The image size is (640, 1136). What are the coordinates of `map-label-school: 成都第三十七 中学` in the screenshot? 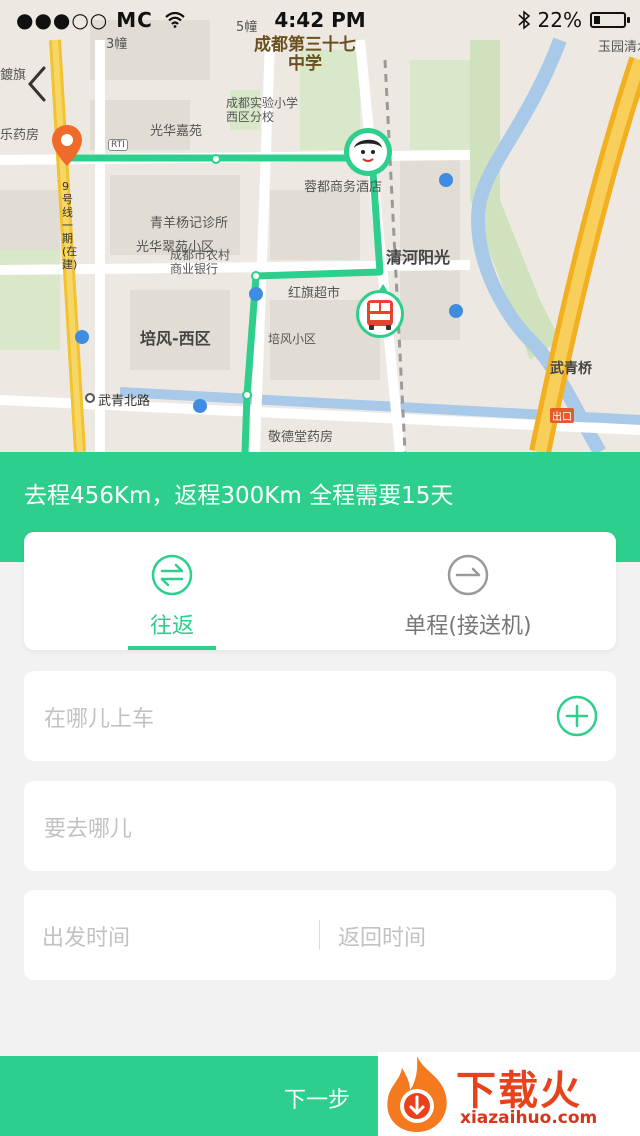 It's located at (305, 54).